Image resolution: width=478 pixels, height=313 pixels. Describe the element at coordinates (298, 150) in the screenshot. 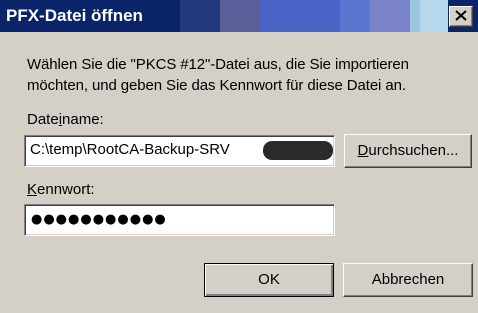

I see `redacted-text` at that location.